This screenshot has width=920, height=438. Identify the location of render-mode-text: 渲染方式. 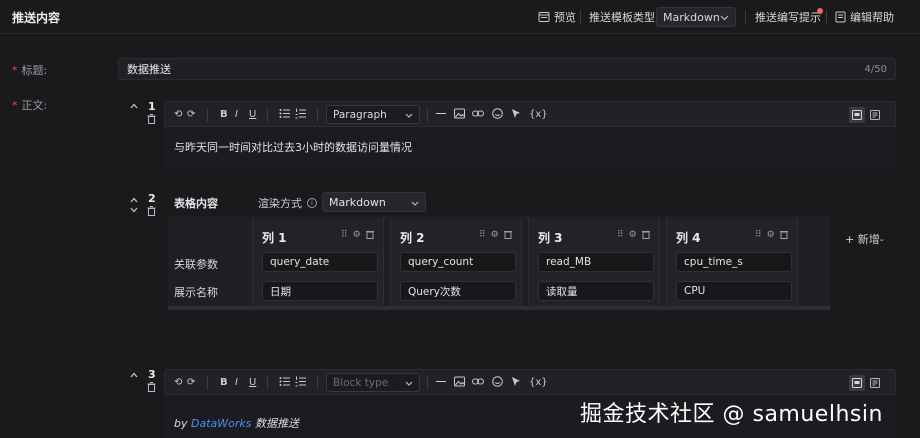
(280, 203).